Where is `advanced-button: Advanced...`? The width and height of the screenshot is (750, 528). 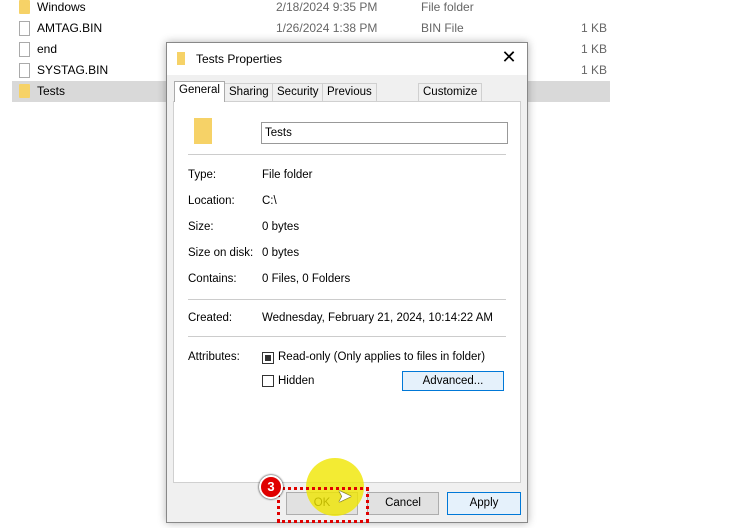 advanced-button: Advanced... is located at coordinates (453, 381).